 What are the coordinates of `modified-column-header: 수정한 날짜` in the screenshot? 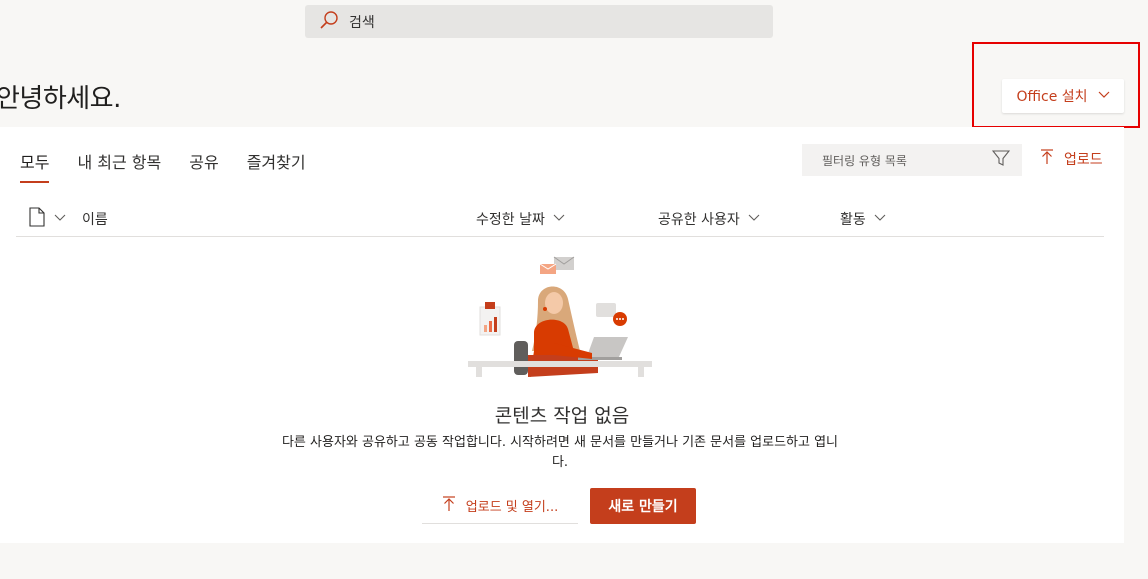 It's located at (520, 219).